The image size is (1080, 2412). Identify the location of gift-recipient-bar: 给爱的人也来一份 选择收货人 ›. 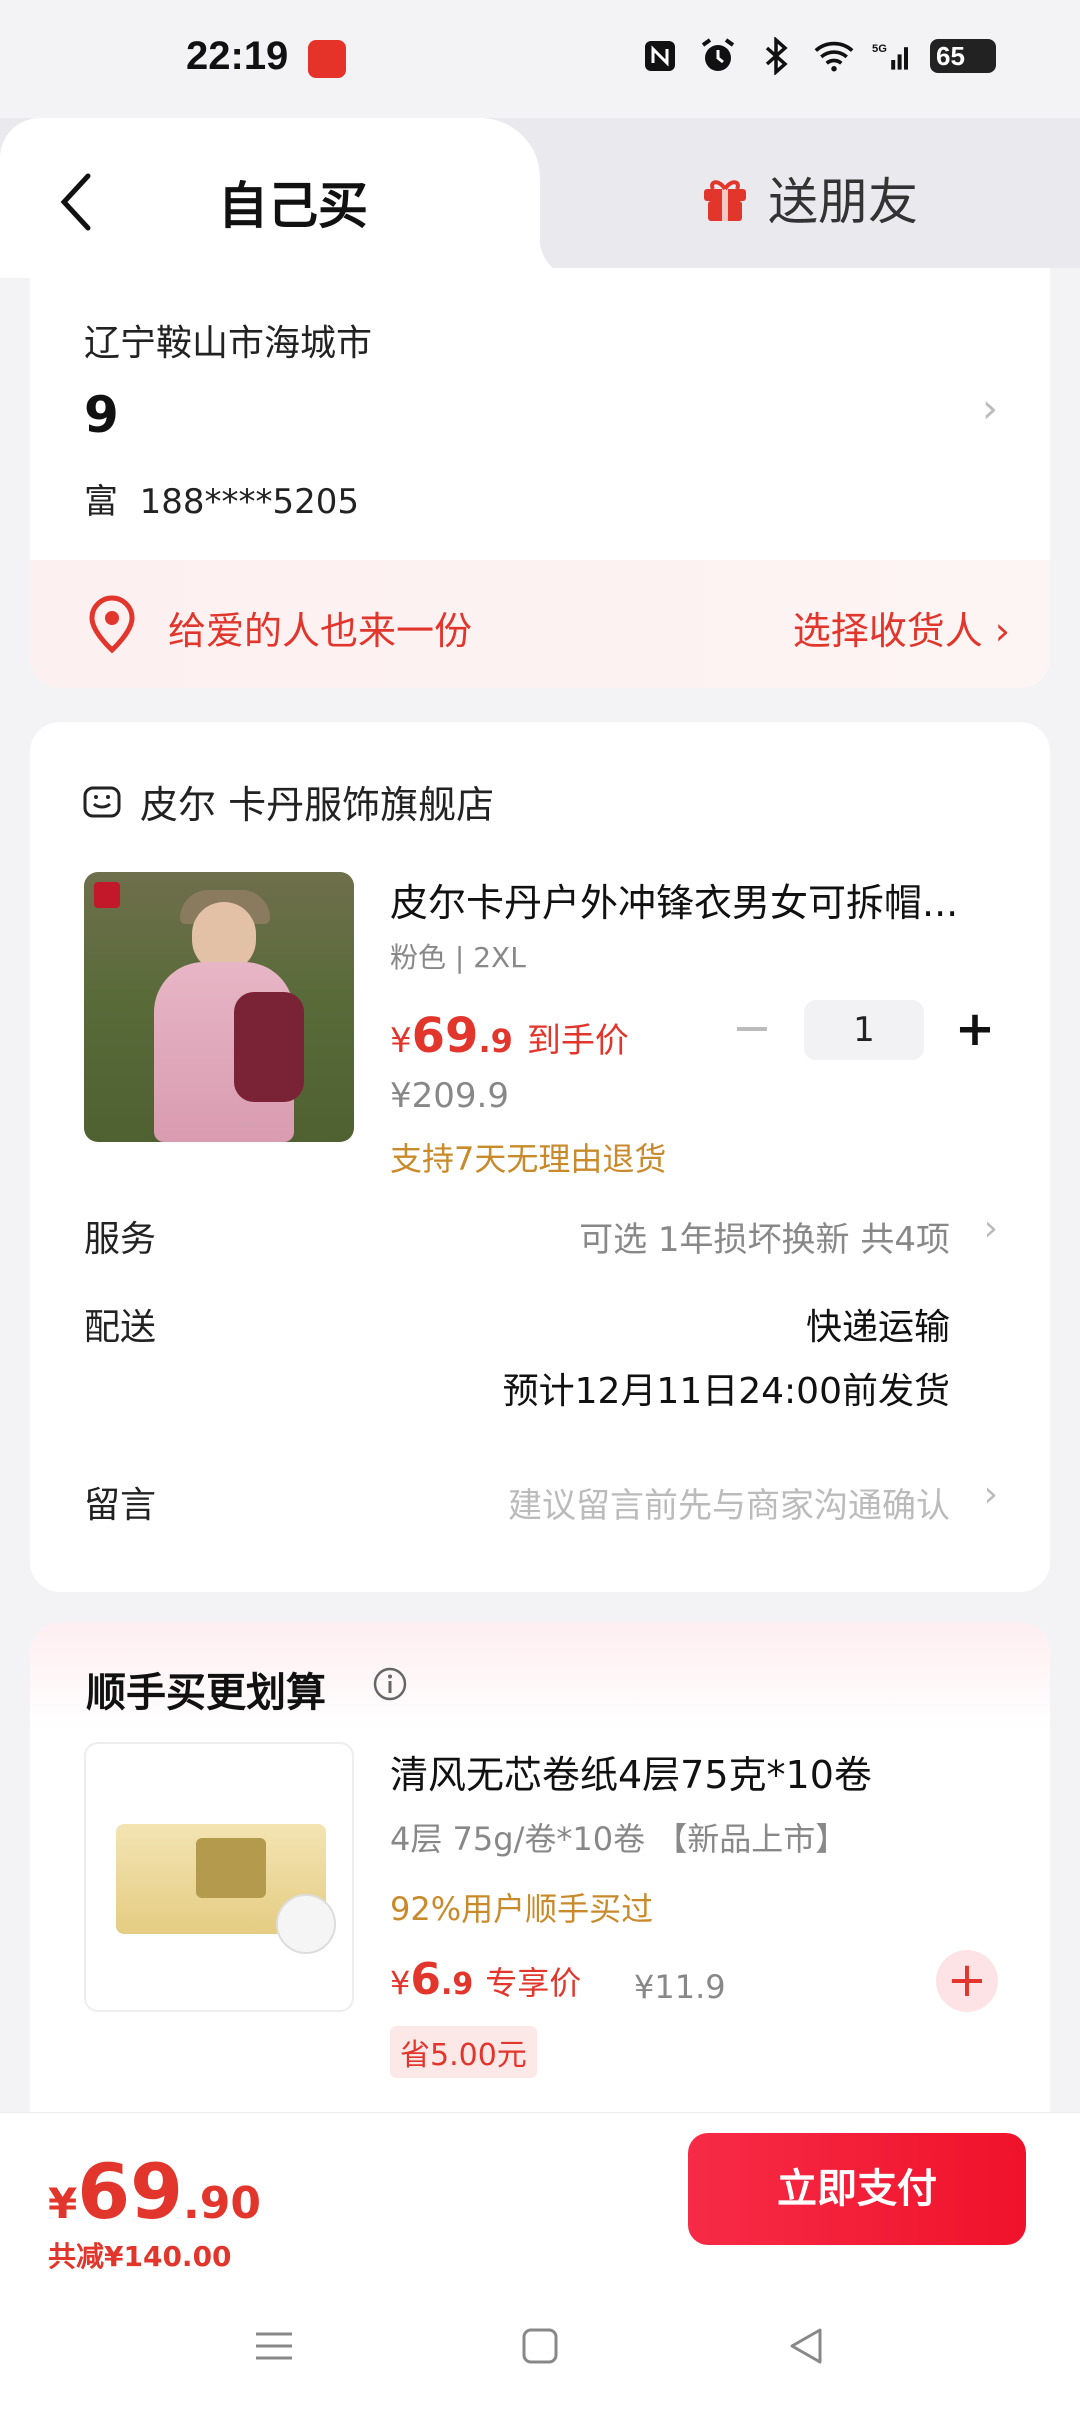
(540, 624).